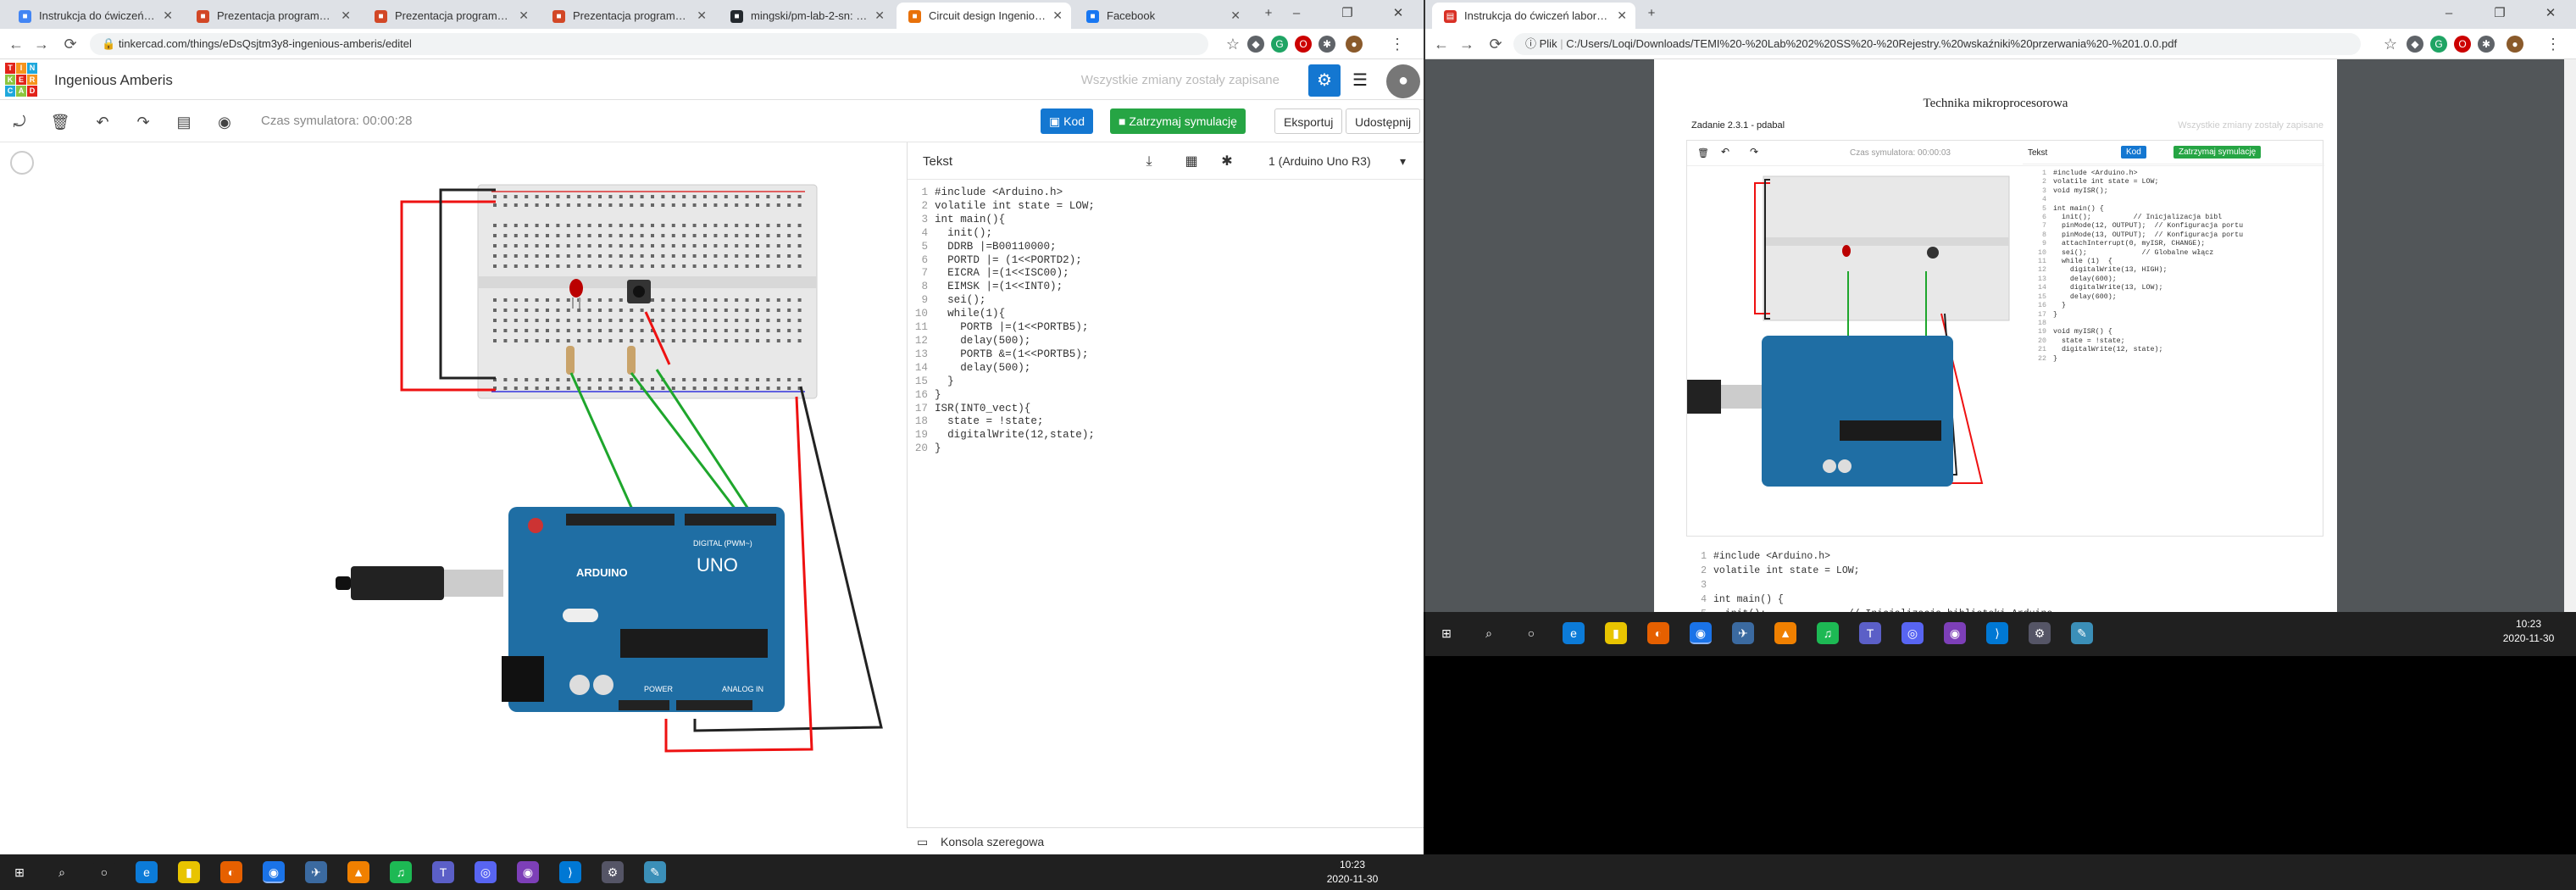 Image resolution: width=2576 pixels, height=890 pixels. What do you see at coordinates (19, 122) in the screenshot?
I see `rotate-icon: ⤾` at bounding box center [19, 122].